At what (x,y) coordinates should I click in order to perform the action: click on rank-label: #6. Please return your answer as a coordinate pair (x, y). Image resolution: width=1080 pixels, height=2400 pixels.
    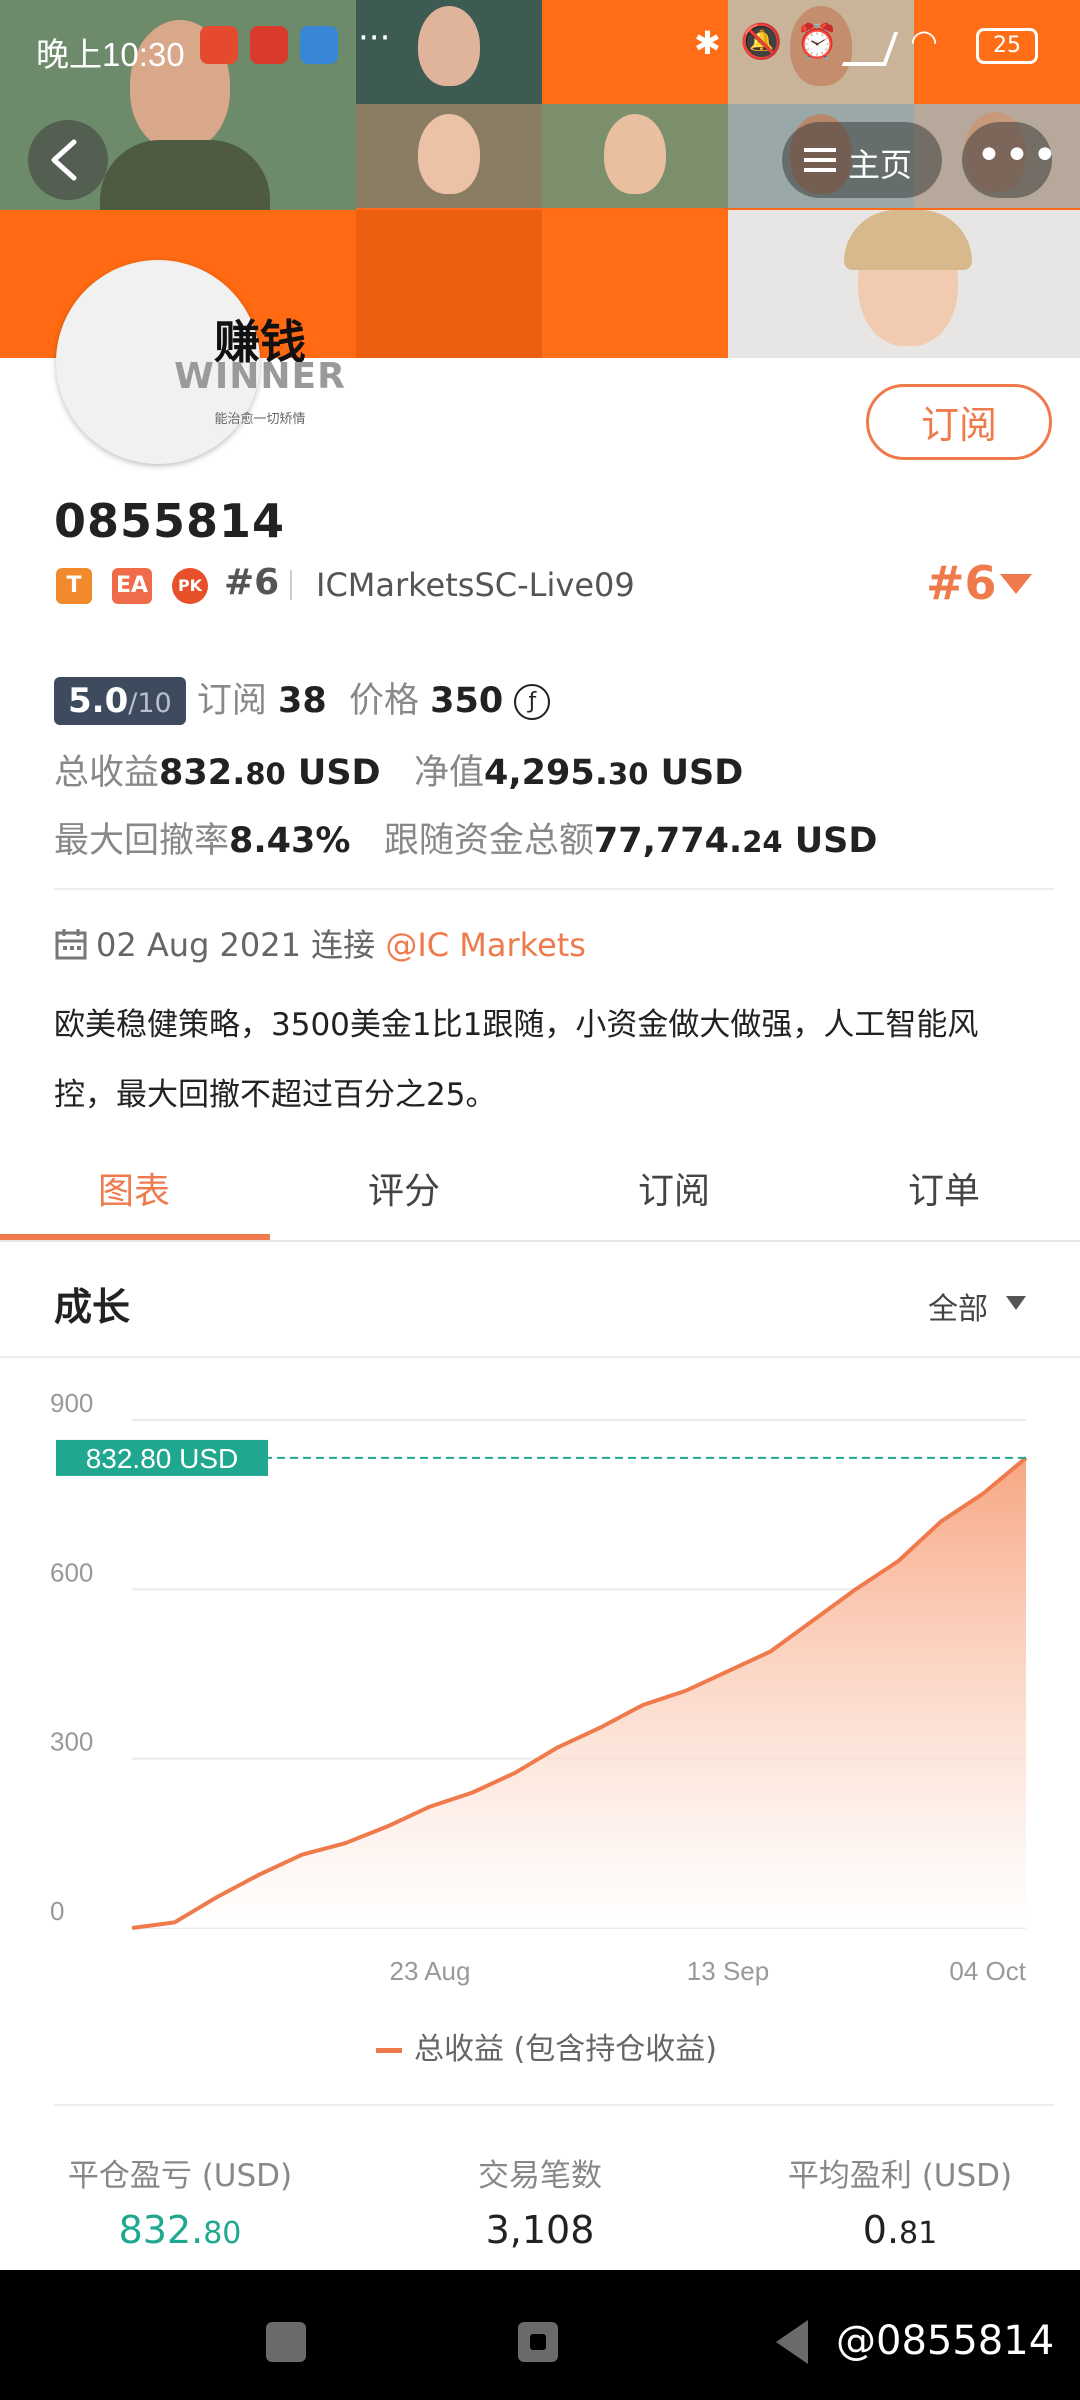
    Looking at the image, I should click on (252, 582).